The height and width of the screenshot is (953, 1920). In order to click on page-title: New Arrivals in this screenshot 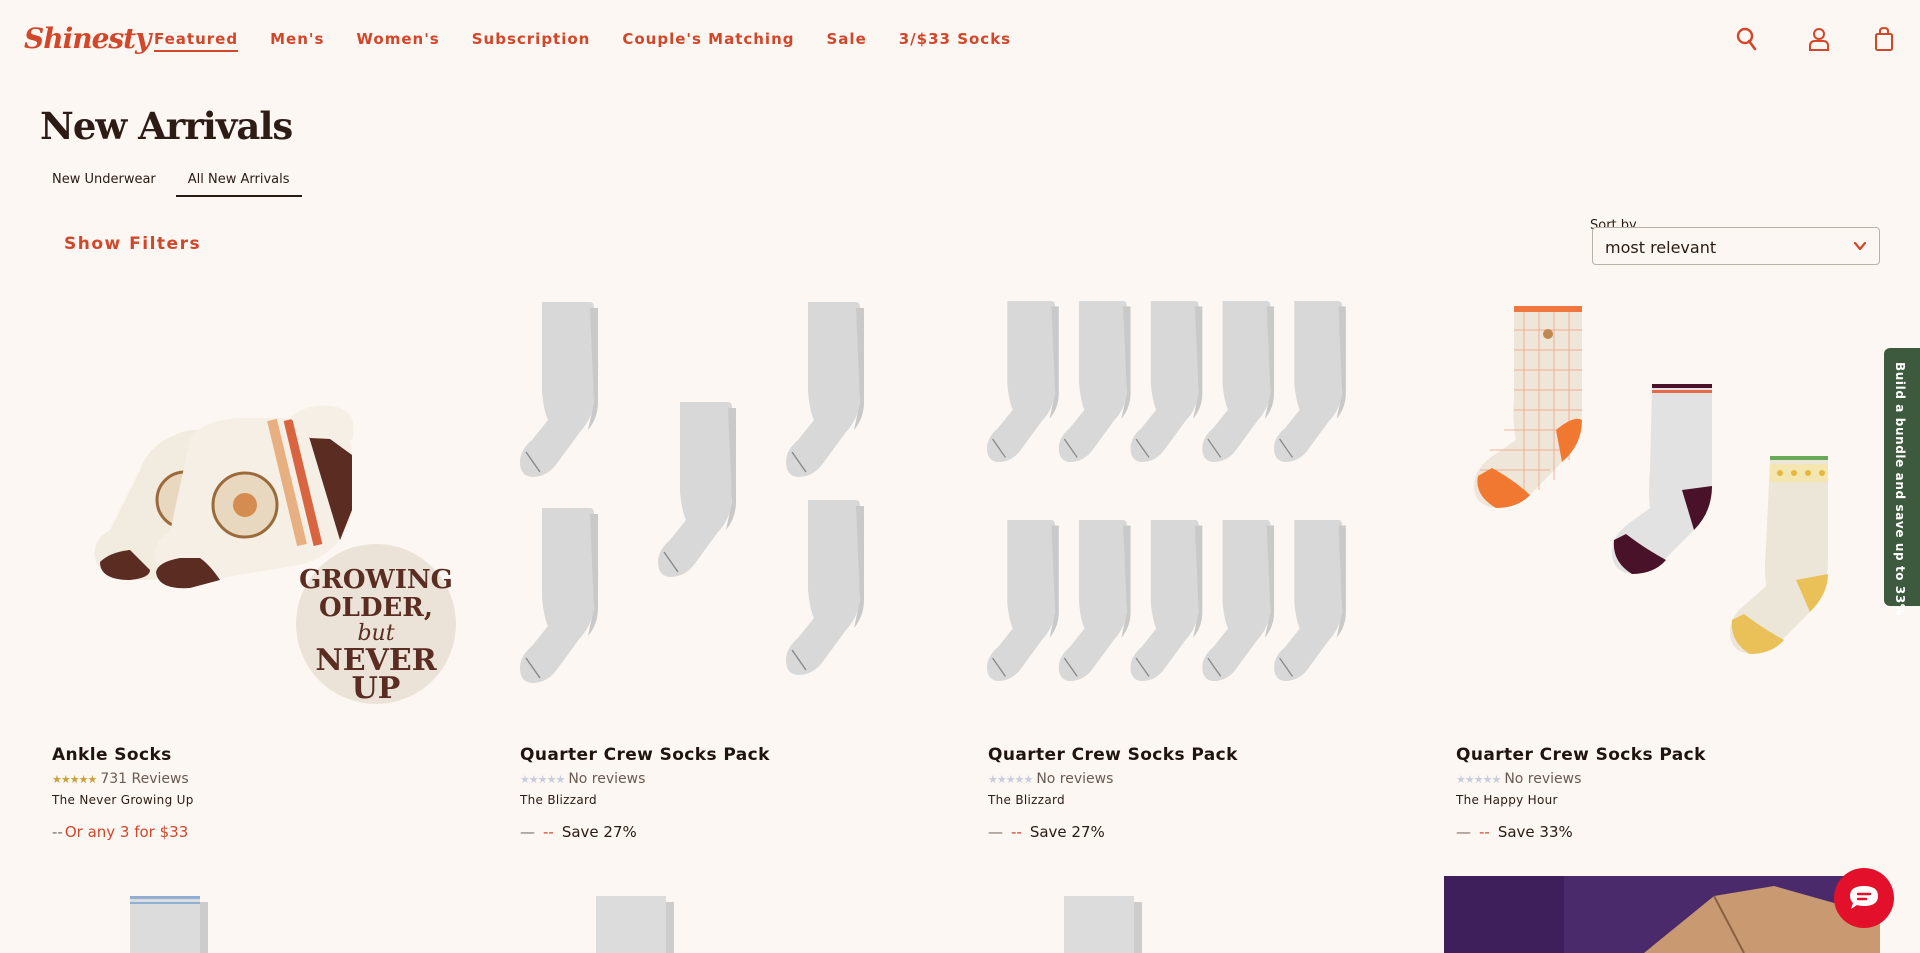, I will do `click(166, 126)`.